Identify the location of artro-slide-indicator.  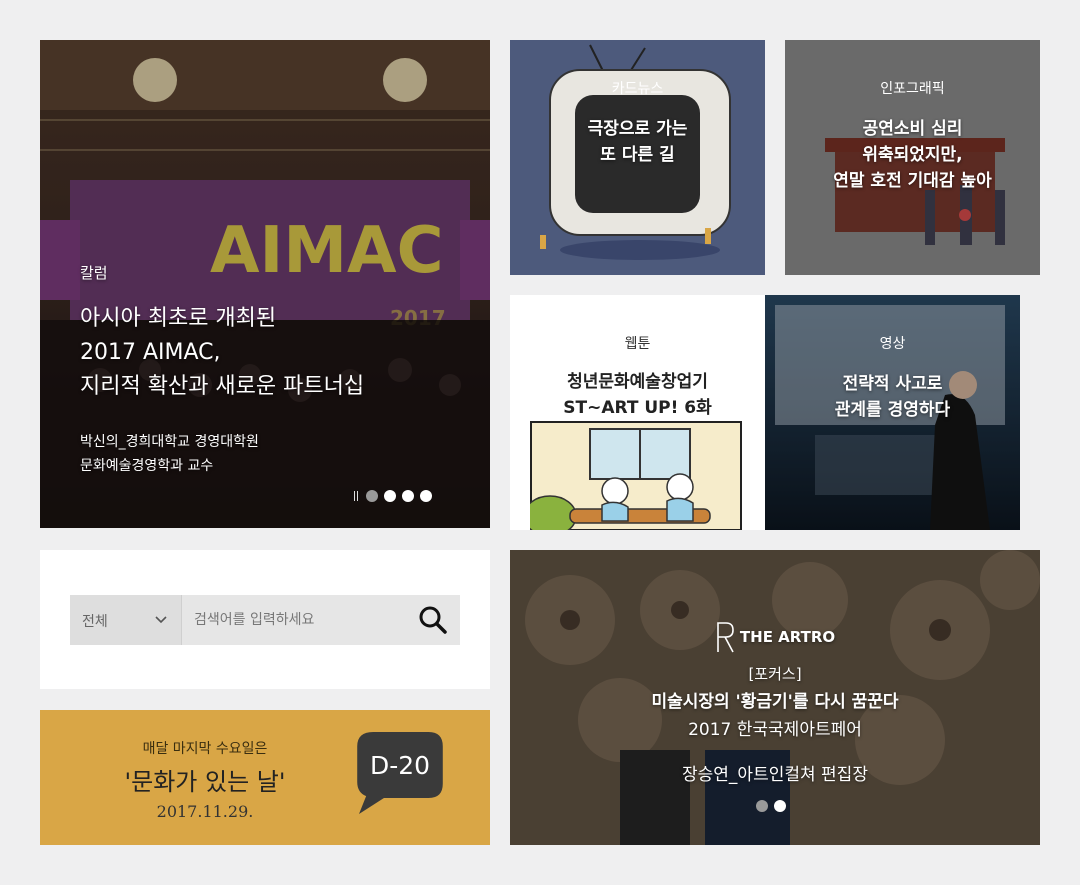
(771, 806).